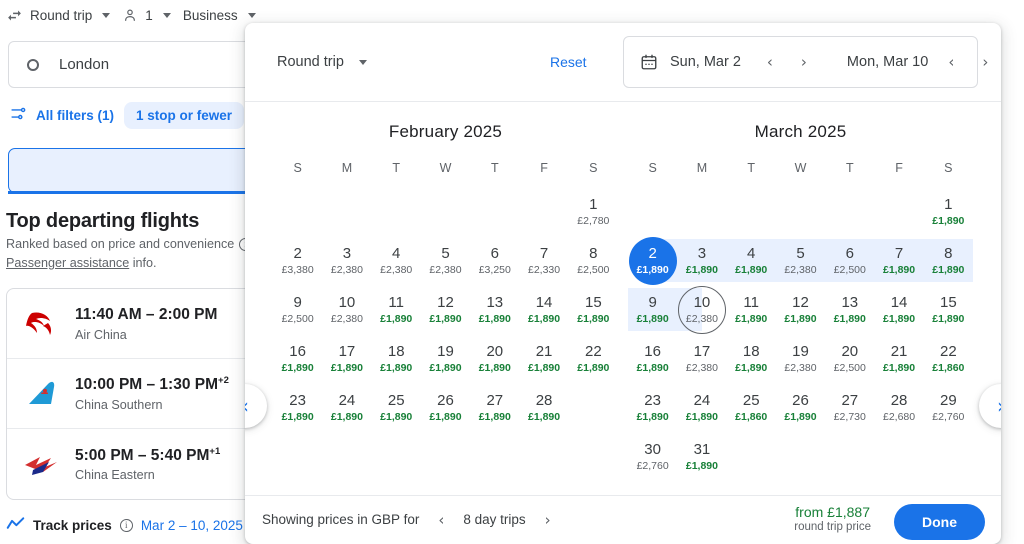 The width and height of the screenshot is (1024, 544). I want to click on reset-button: Reset, so click(568, 62).